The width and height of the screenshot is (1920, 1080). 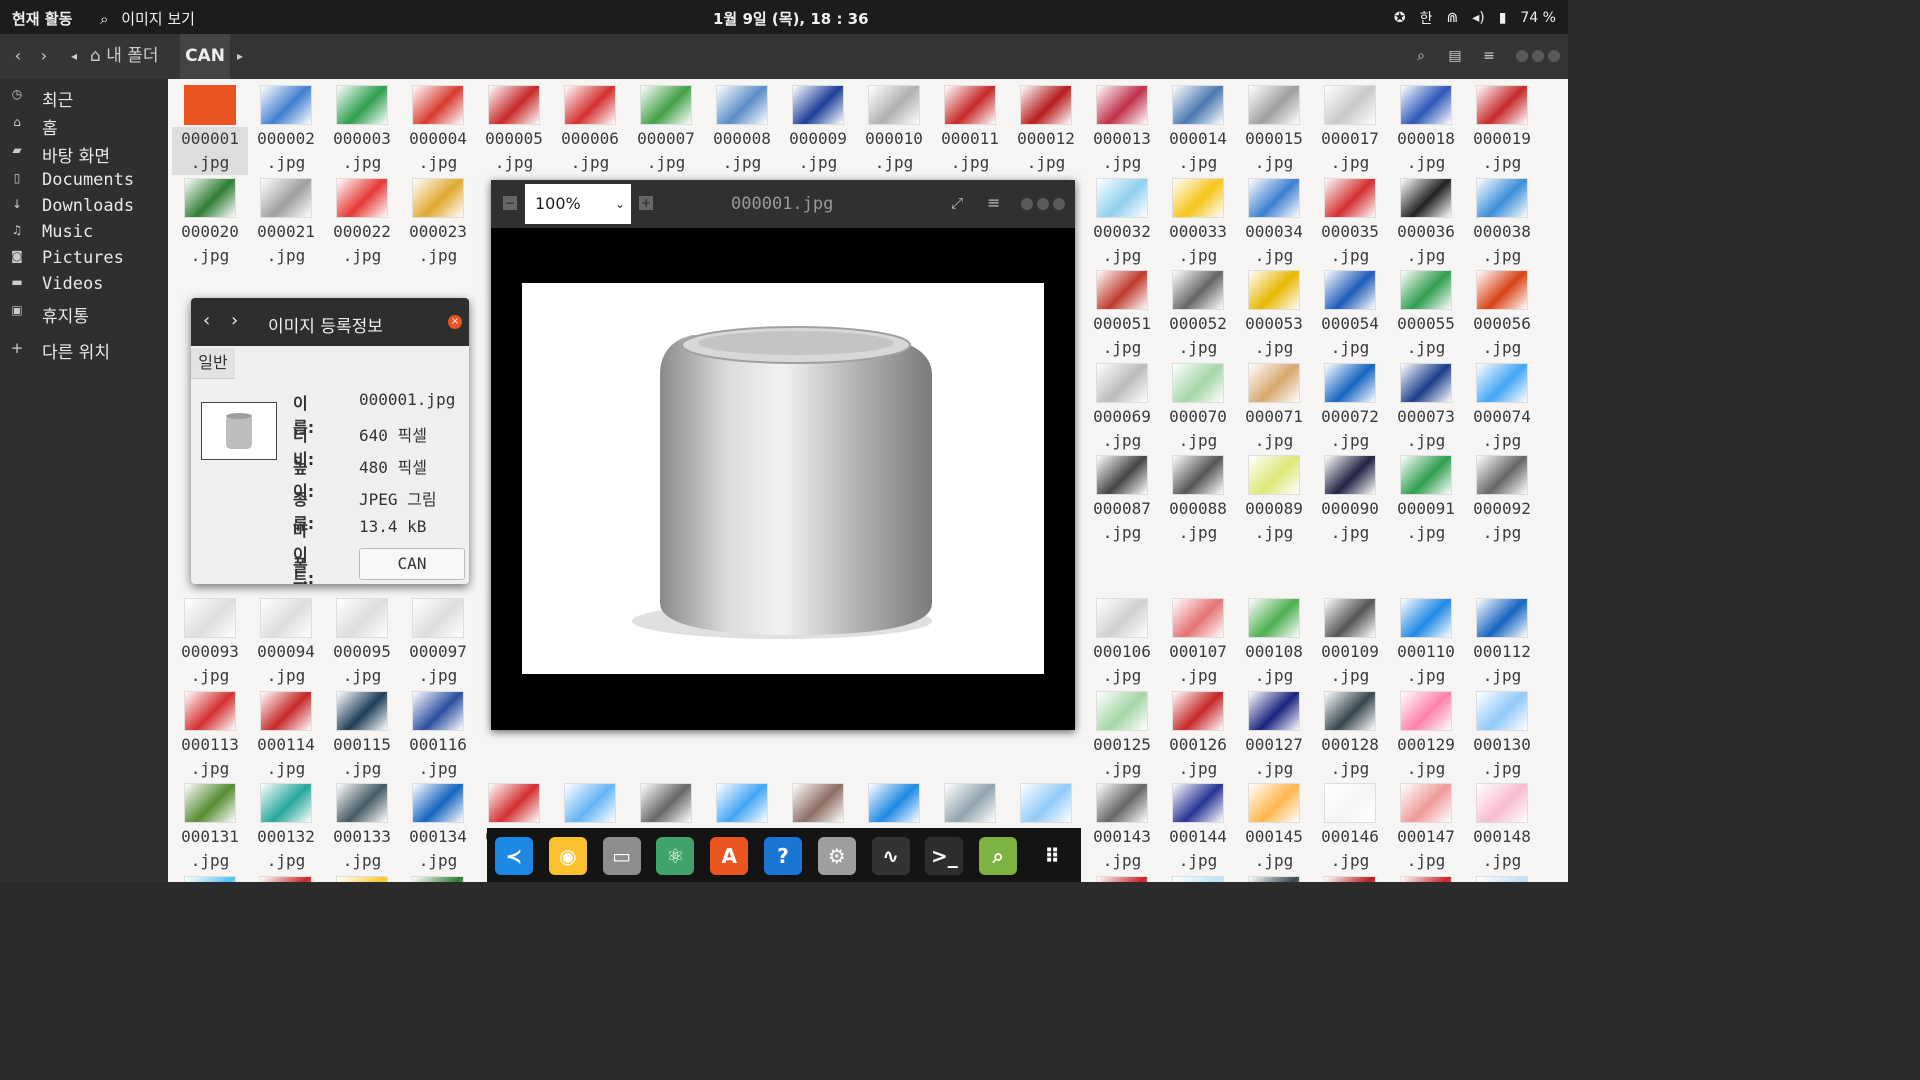 What do you see at coordinates (791, 18) in the screenshot?
I see `clock: 1월 9일 (목), 18 : 36` at bounding box center [791, 18].